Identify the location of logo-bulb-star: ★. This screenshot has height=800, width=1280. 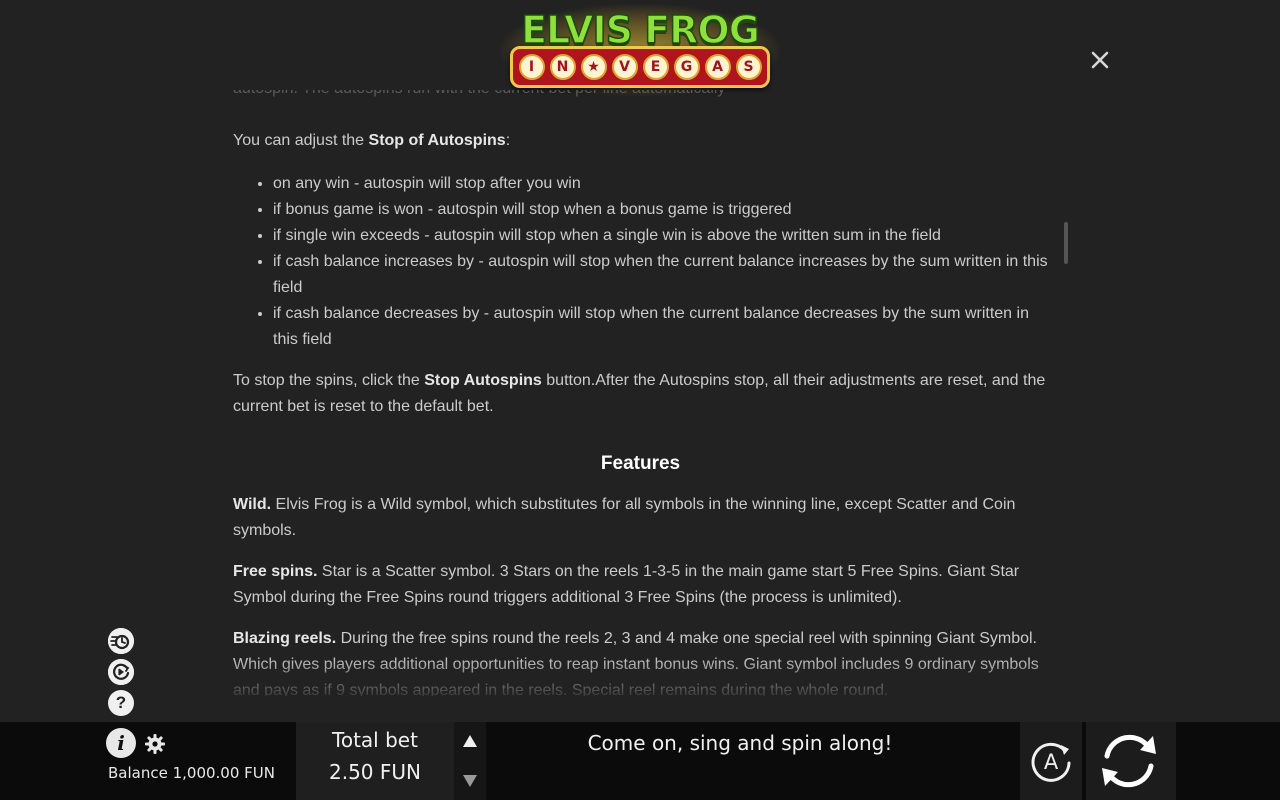
(593, 67).